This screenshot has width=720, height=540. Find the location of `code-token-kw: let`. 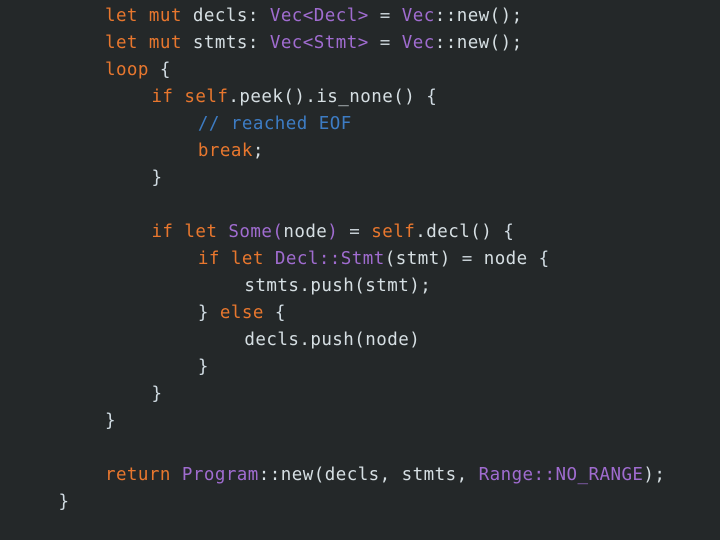

code-token-kw: let is located at coordinates (121, 43).